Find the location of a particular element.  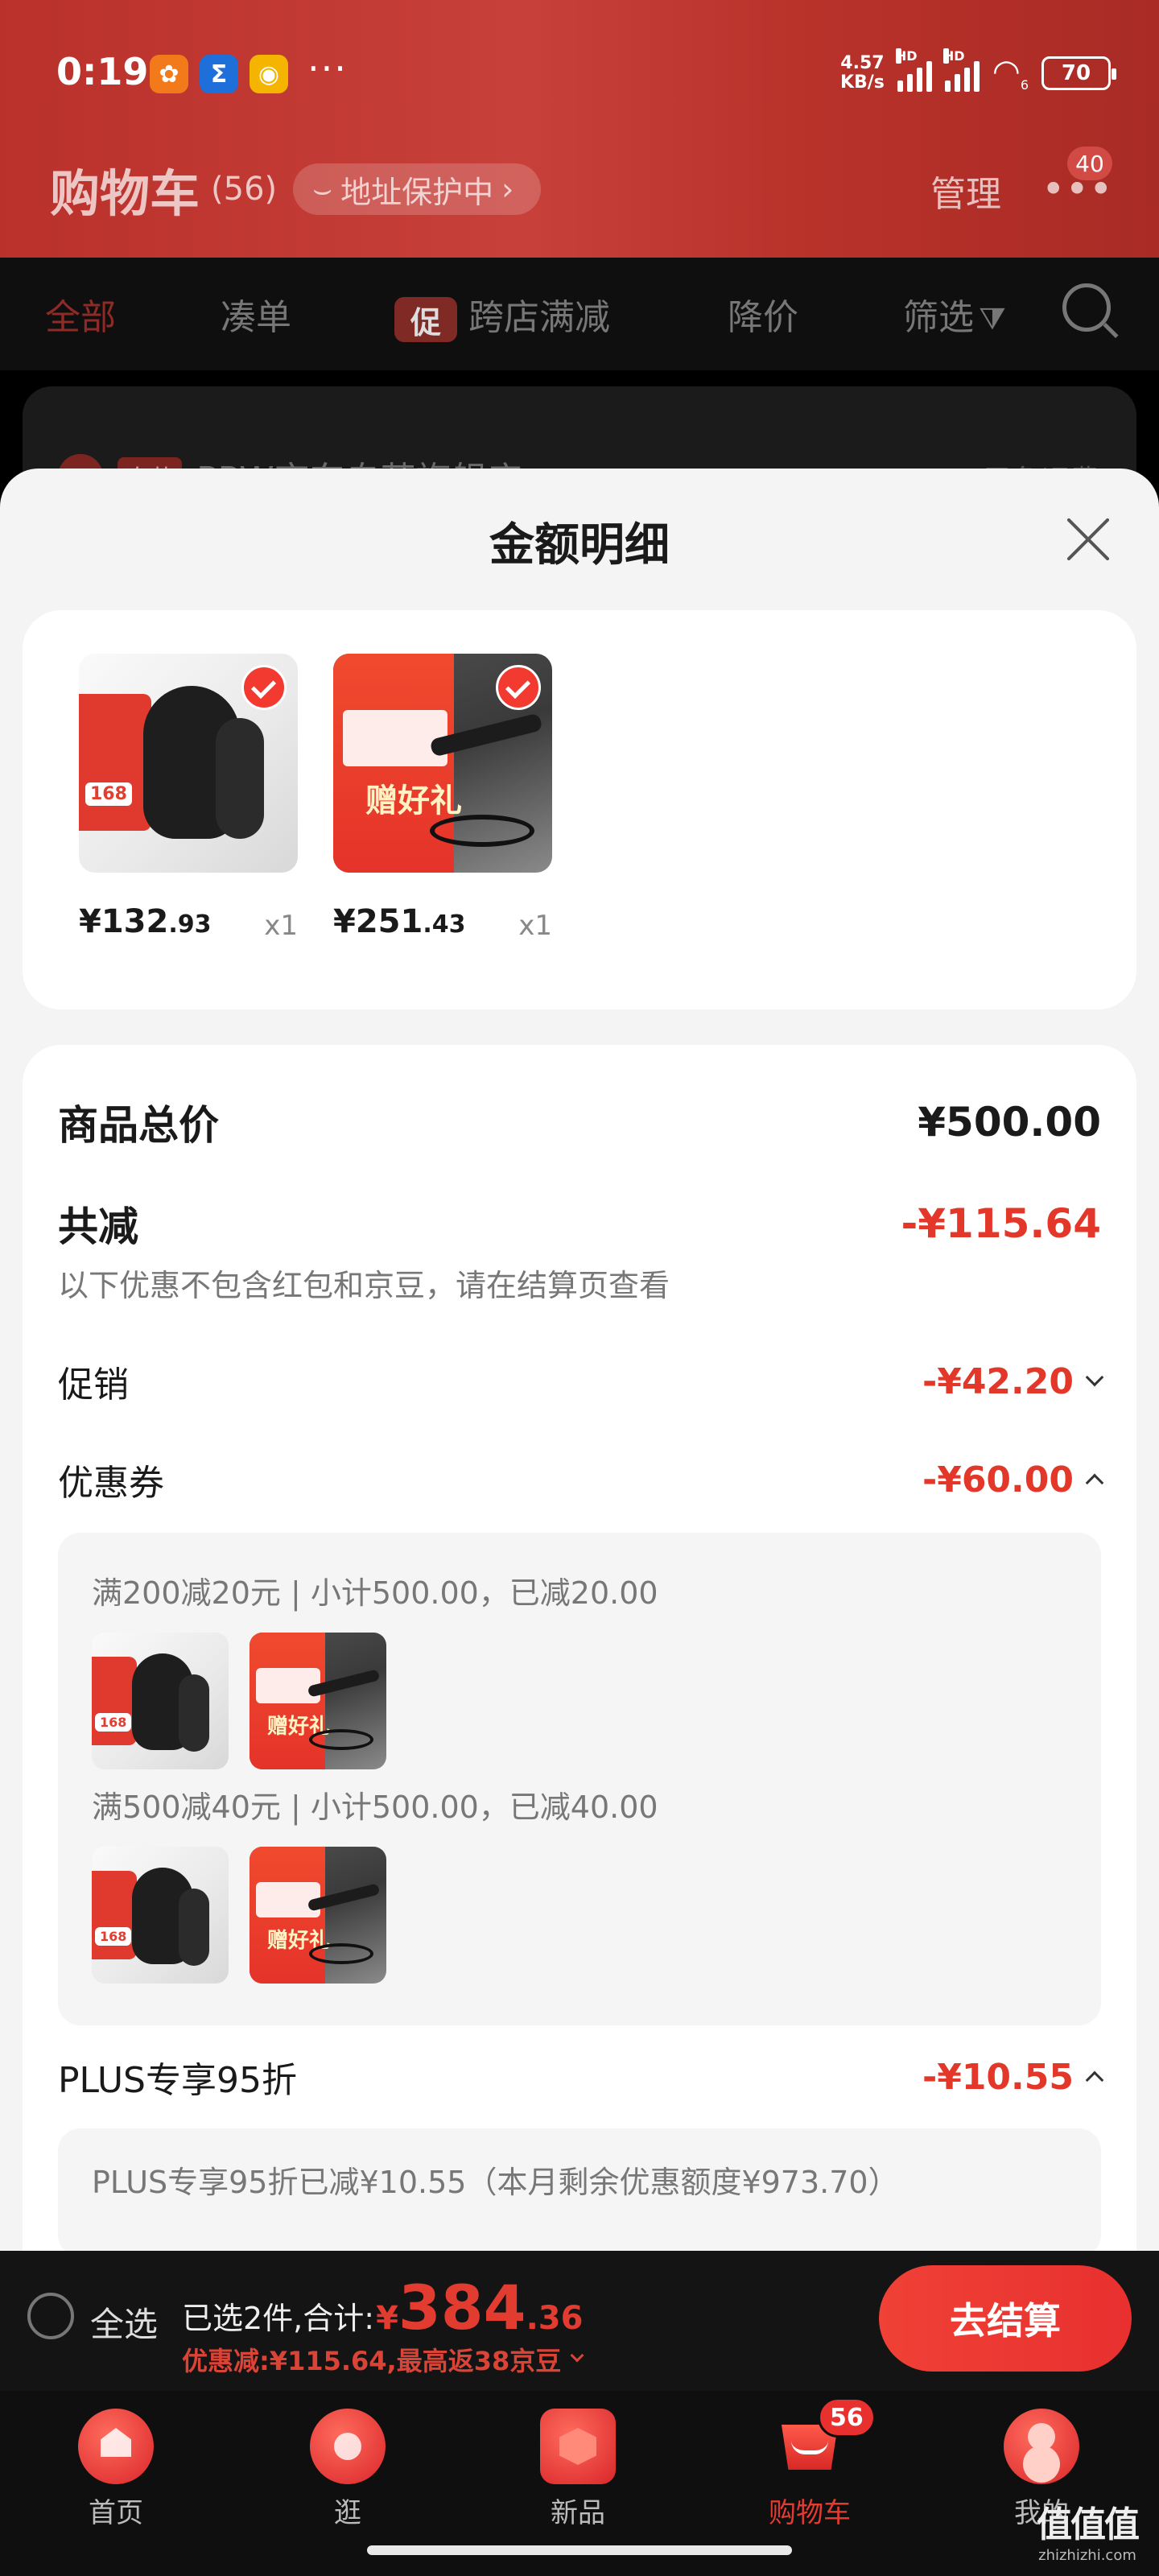

nav-new-products: 新品 is located at coordinates (577, 2469).